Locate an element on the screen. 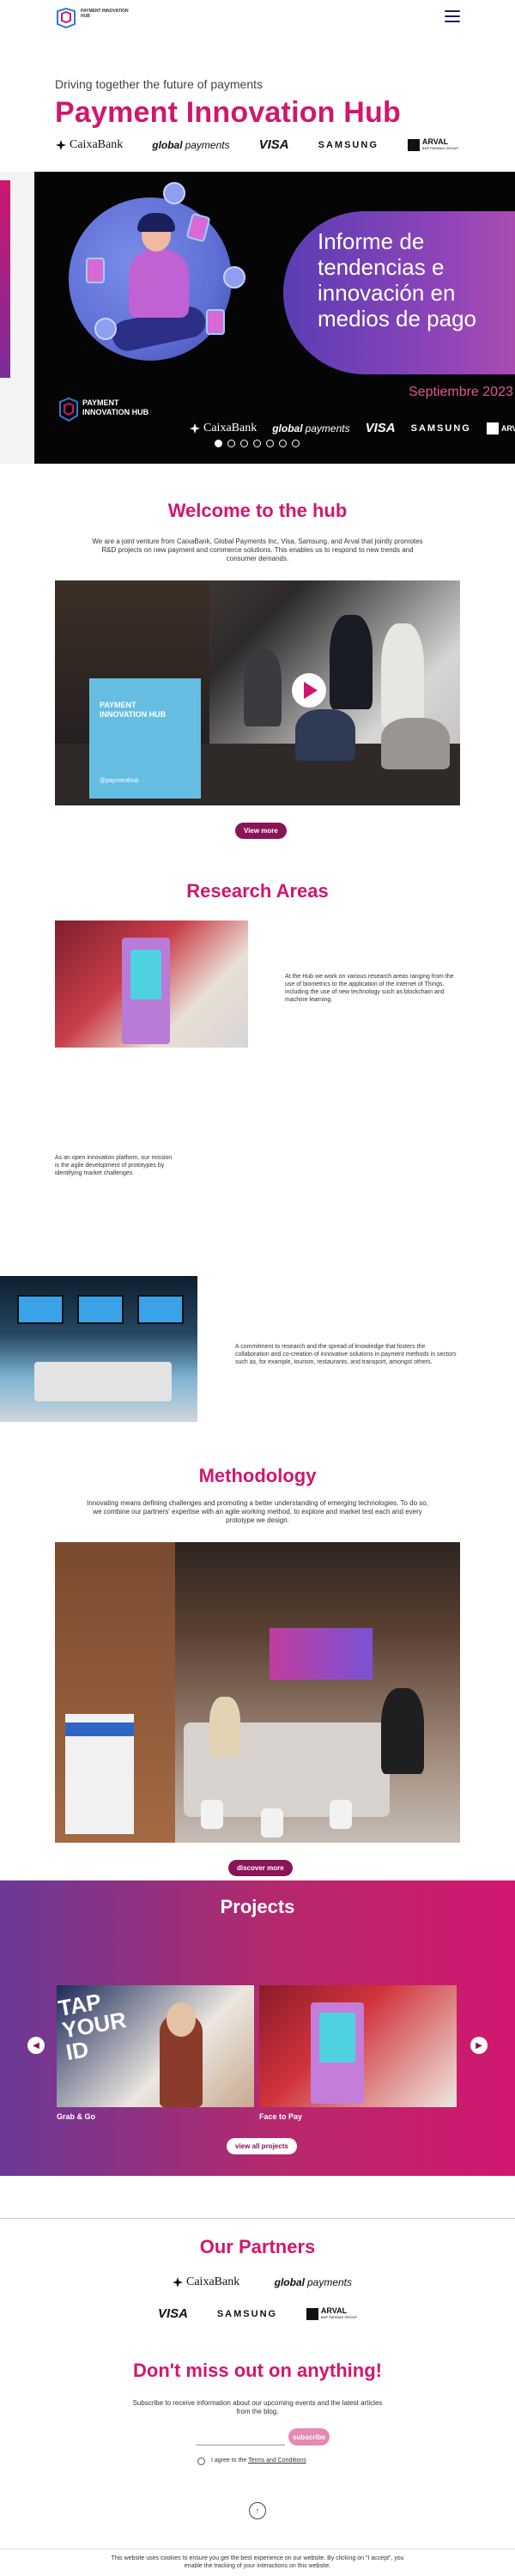 Image resolution: width=515 pixels, height=2576 pixels. partners-logos-row-2: VISA SAMSUNG ARVAL BNP PARIBAS GROUP is located at coordinates (257, 2313).